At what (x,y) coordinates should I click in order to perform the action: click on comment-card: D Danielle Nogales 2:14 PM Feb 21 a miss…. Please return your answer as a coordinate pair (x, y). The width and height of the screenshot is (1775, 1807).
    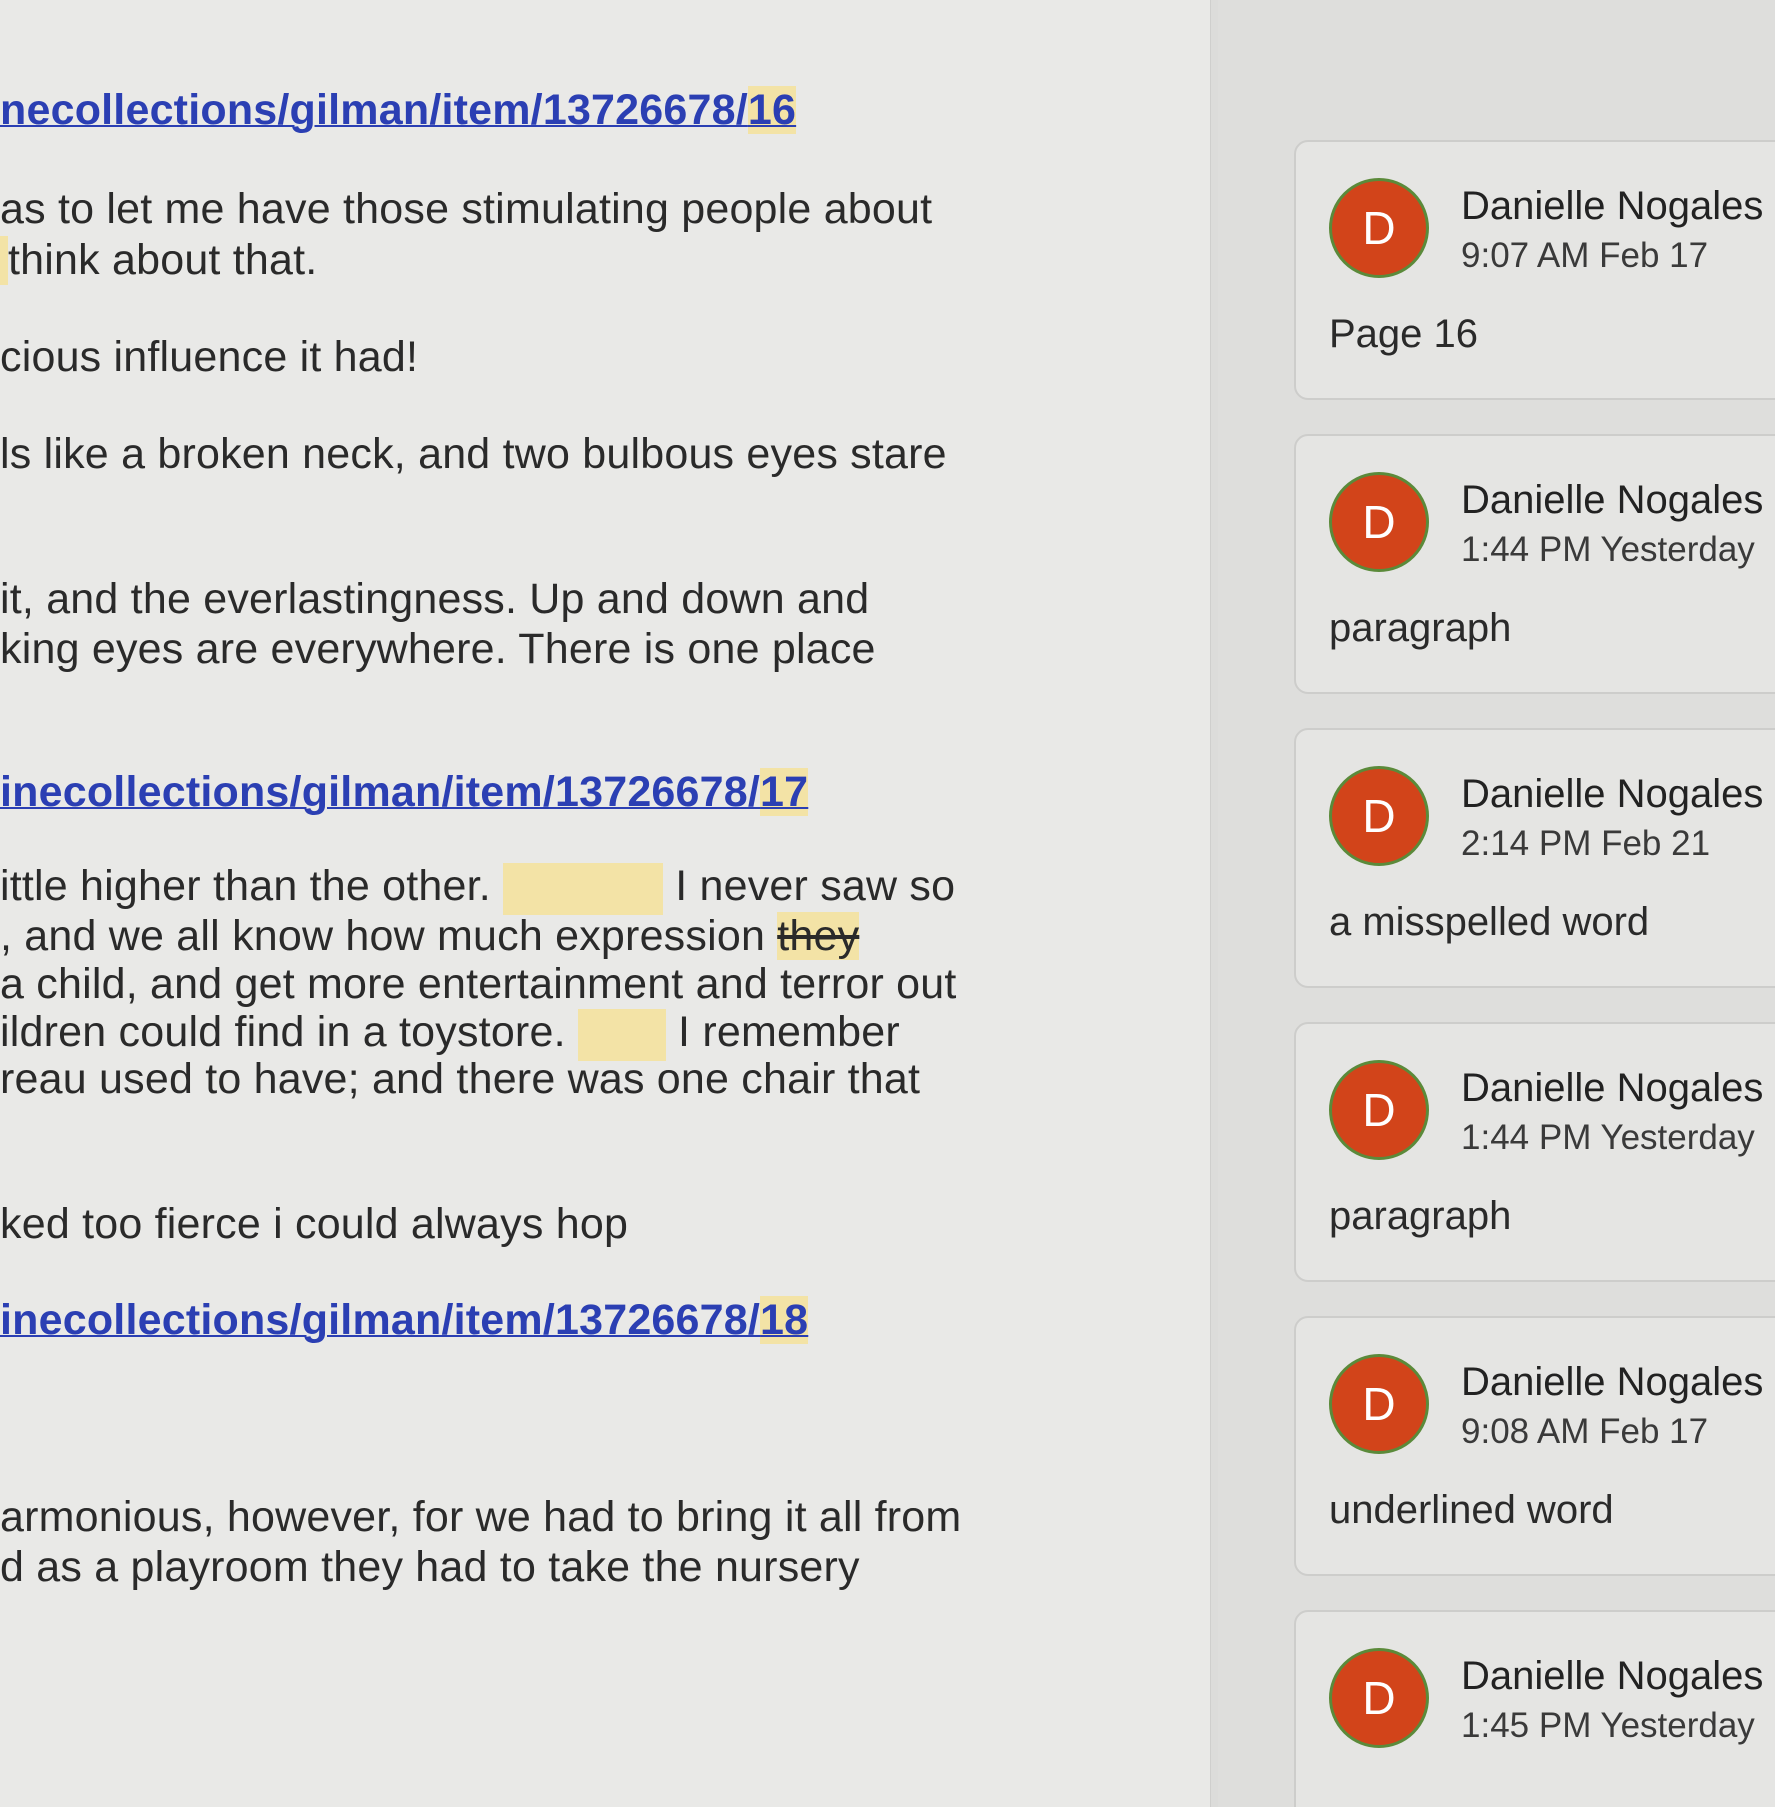
    Looking at the image, I should click on (1534, 858).